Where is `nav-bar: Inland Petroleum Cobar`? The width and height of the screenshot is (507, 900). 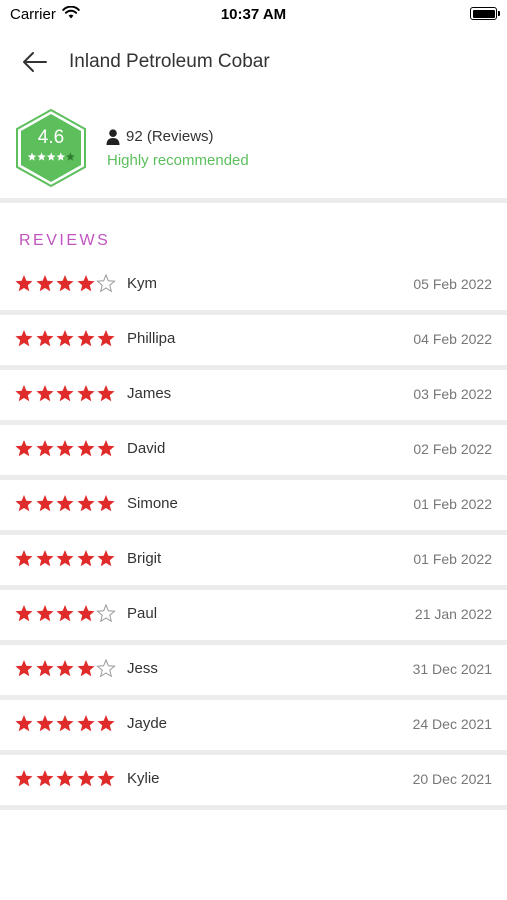
nav-bar: Inland Petroleum Cobar is located at coordinates (253, 62).